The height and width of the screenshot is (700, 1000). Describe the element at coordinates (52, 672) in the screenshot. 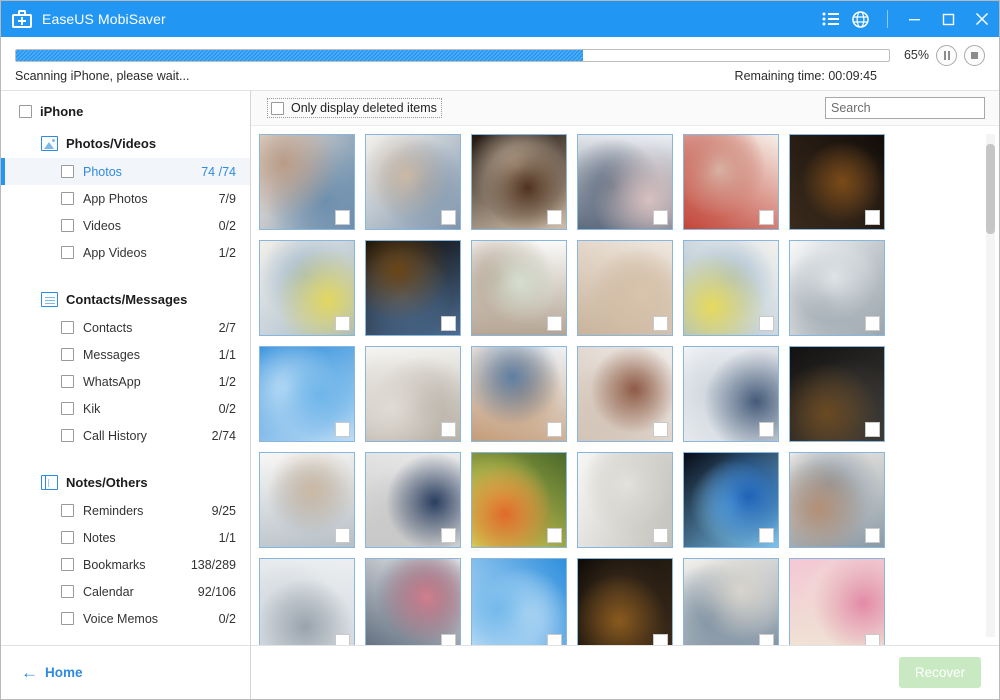

I see `home-link: ← Home` at that location.